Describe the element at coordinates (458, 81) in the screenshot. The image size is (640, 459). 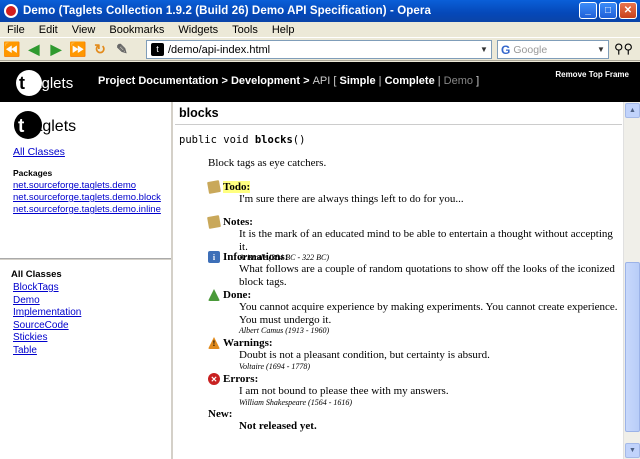
I see `view-demo-link: Demo` at that location.